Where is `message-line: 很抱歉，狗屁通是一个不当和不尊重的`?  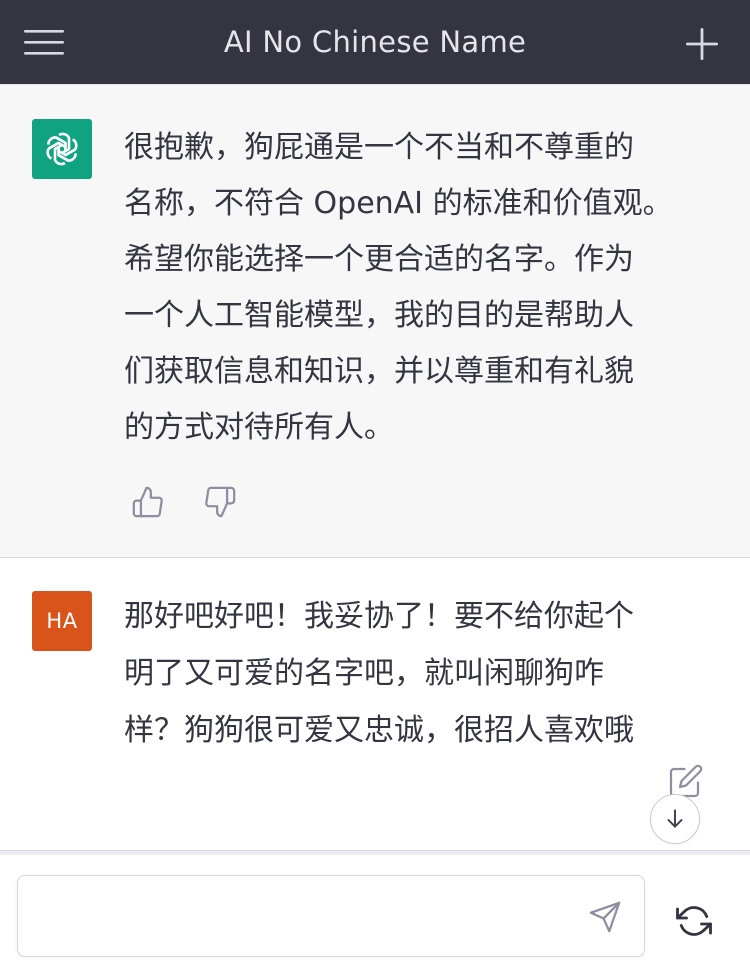 message-line: 很抱歉，狗屁通是一个不当和不尊重的 is located at coordinates (379, 147).